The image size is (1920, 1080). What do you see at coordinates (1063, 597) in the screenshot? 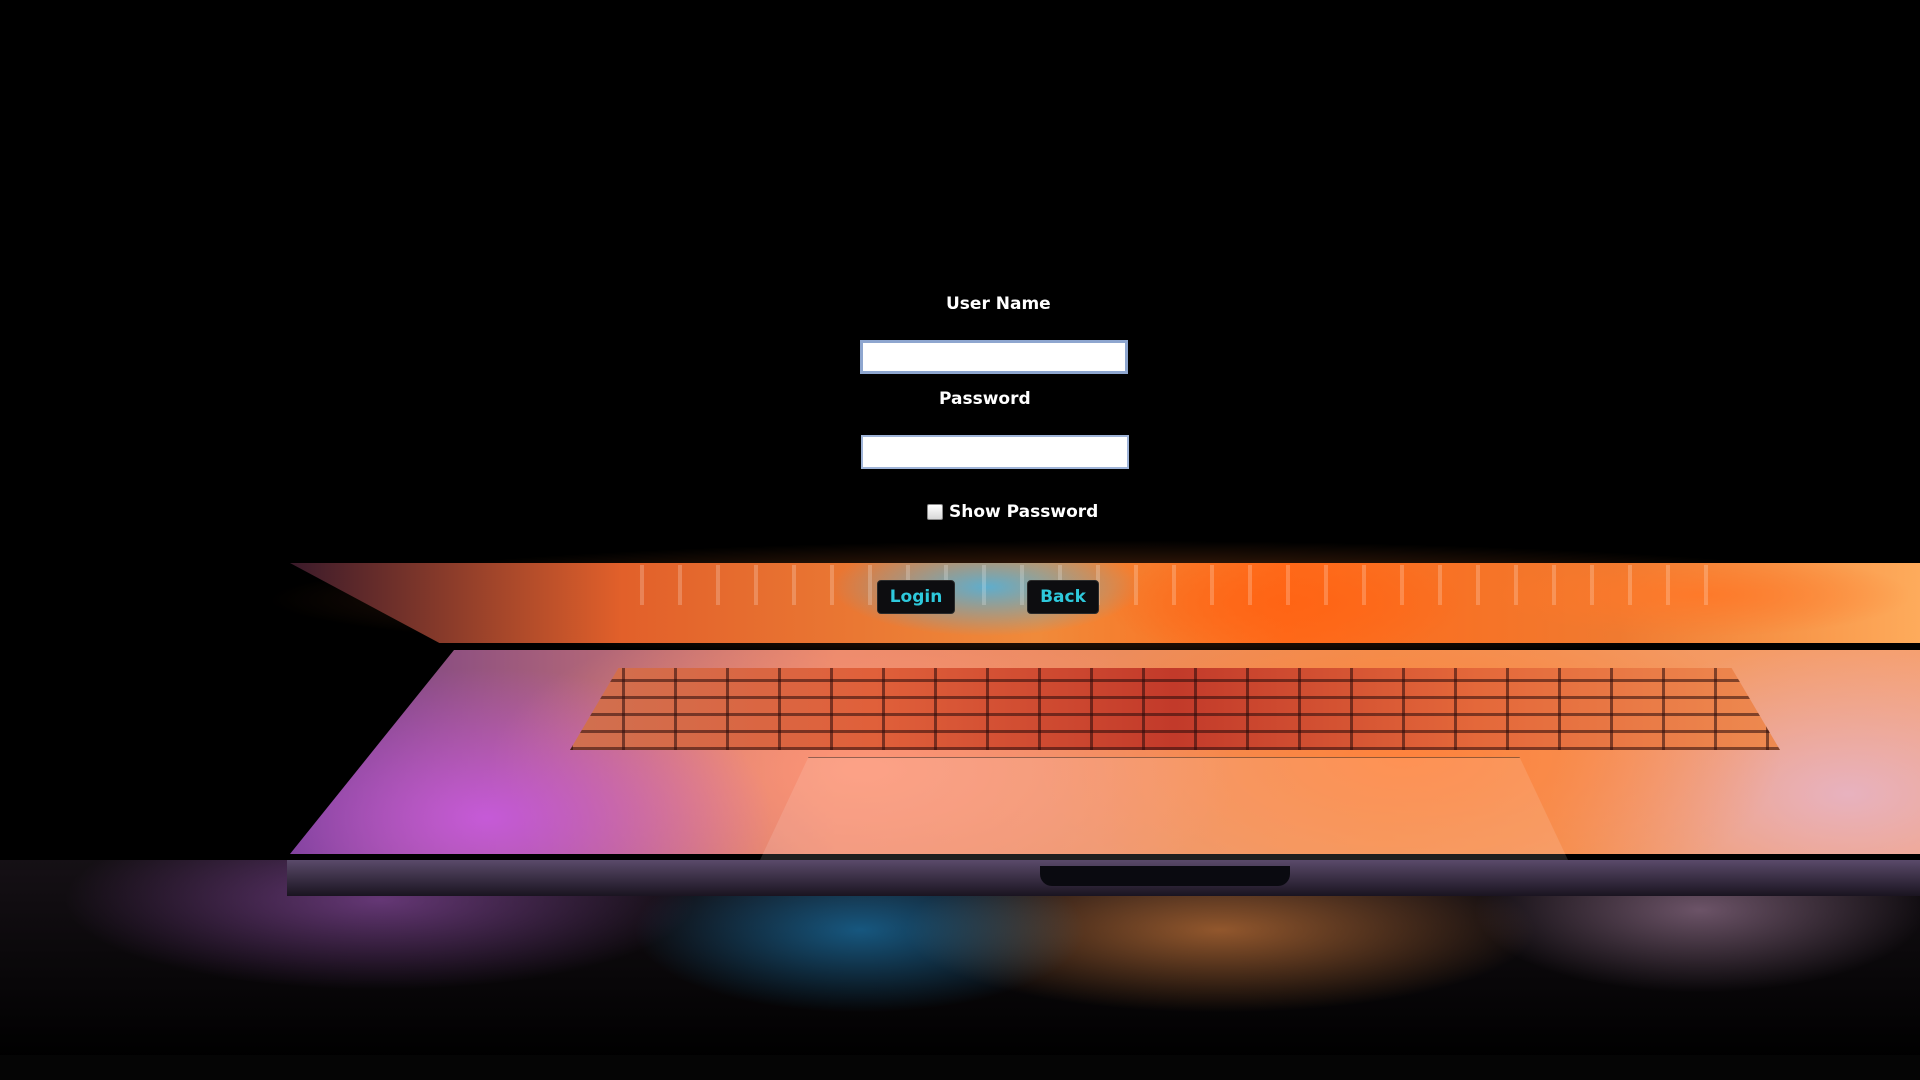
I see `back-button: Back` at bounding box center [1063, 597].